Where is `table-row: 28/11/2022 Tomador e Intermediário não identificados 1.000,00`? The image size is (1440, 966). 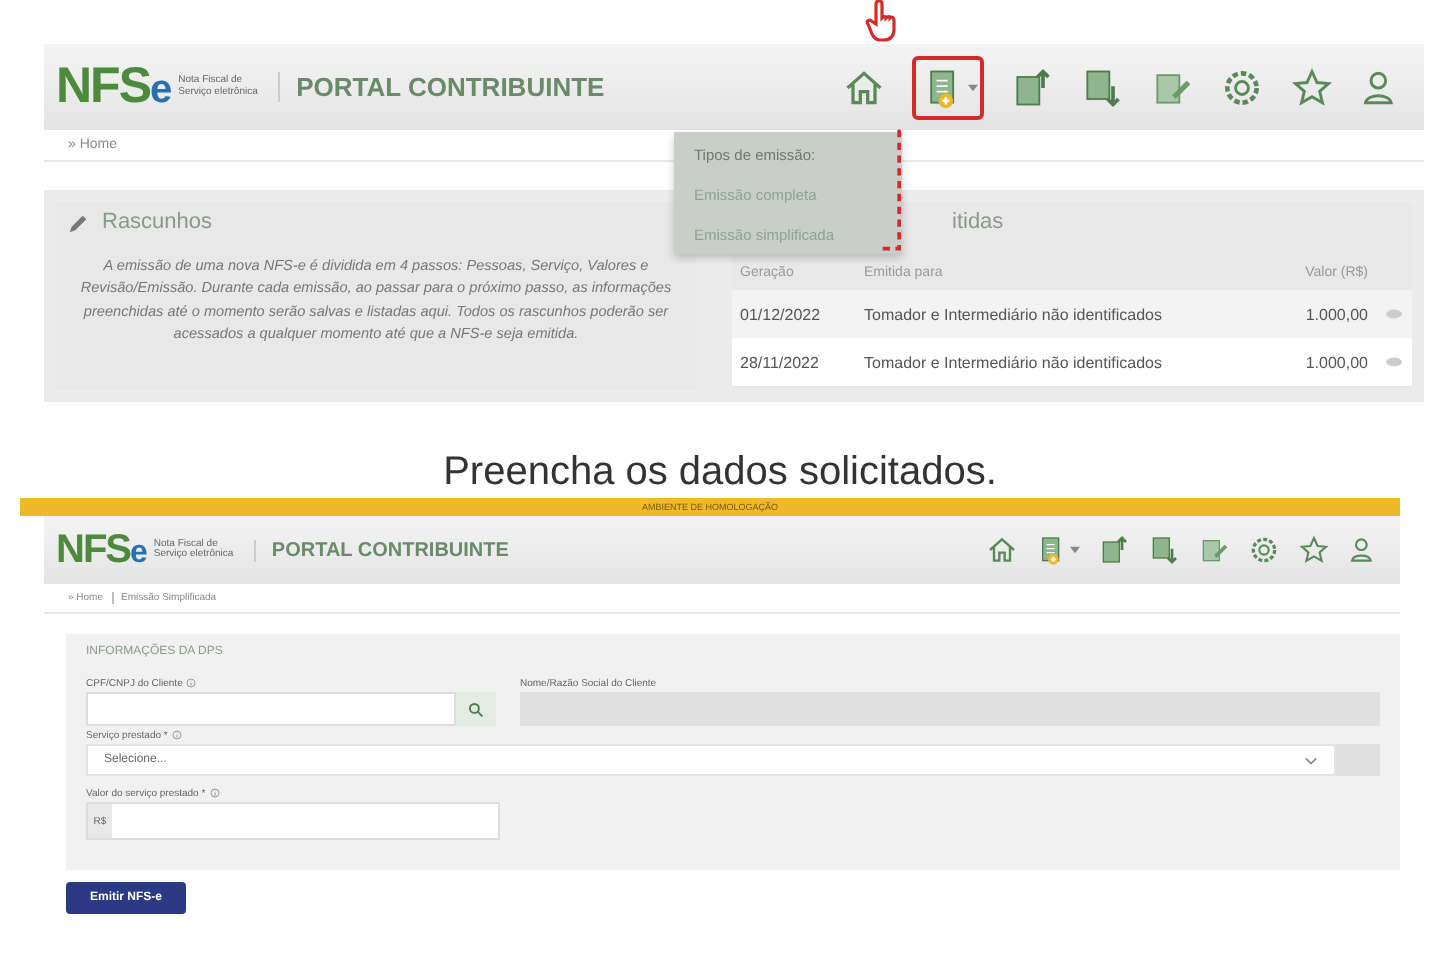
table-row: 28/11/2022 Tomador e Intermediário não identificados 1.000,00 is located at coordinates (1072, 362).